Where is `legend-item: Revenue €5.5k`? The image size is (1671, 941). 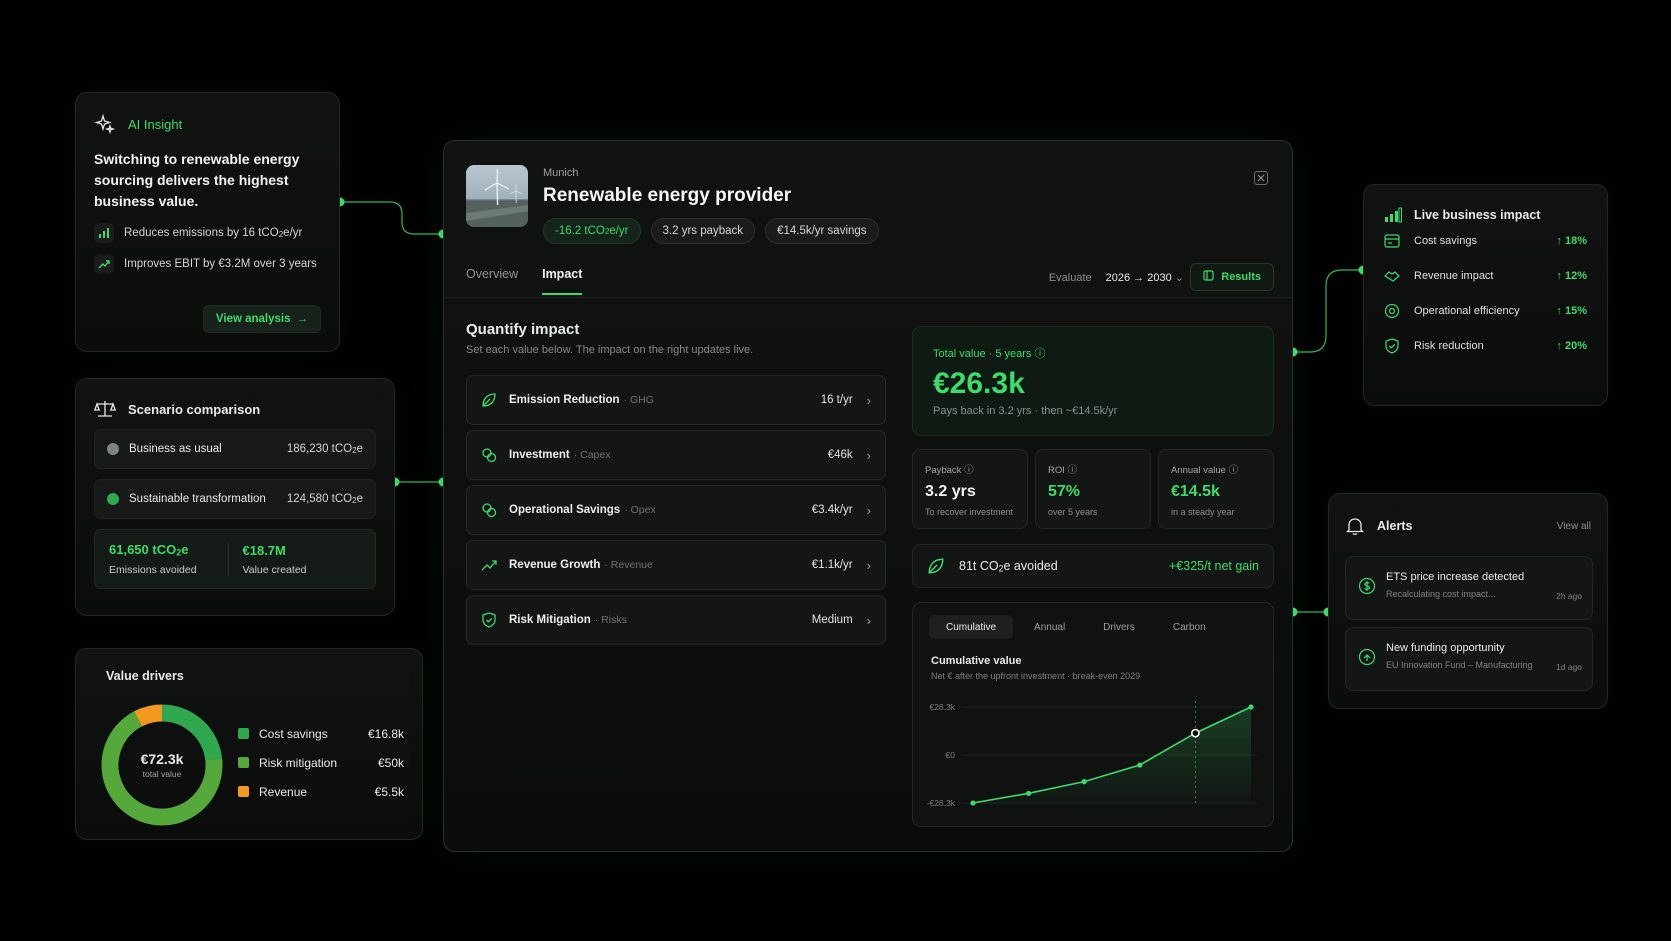
legend-item: Revenue €5.5k is located at coordinates (321, 791).